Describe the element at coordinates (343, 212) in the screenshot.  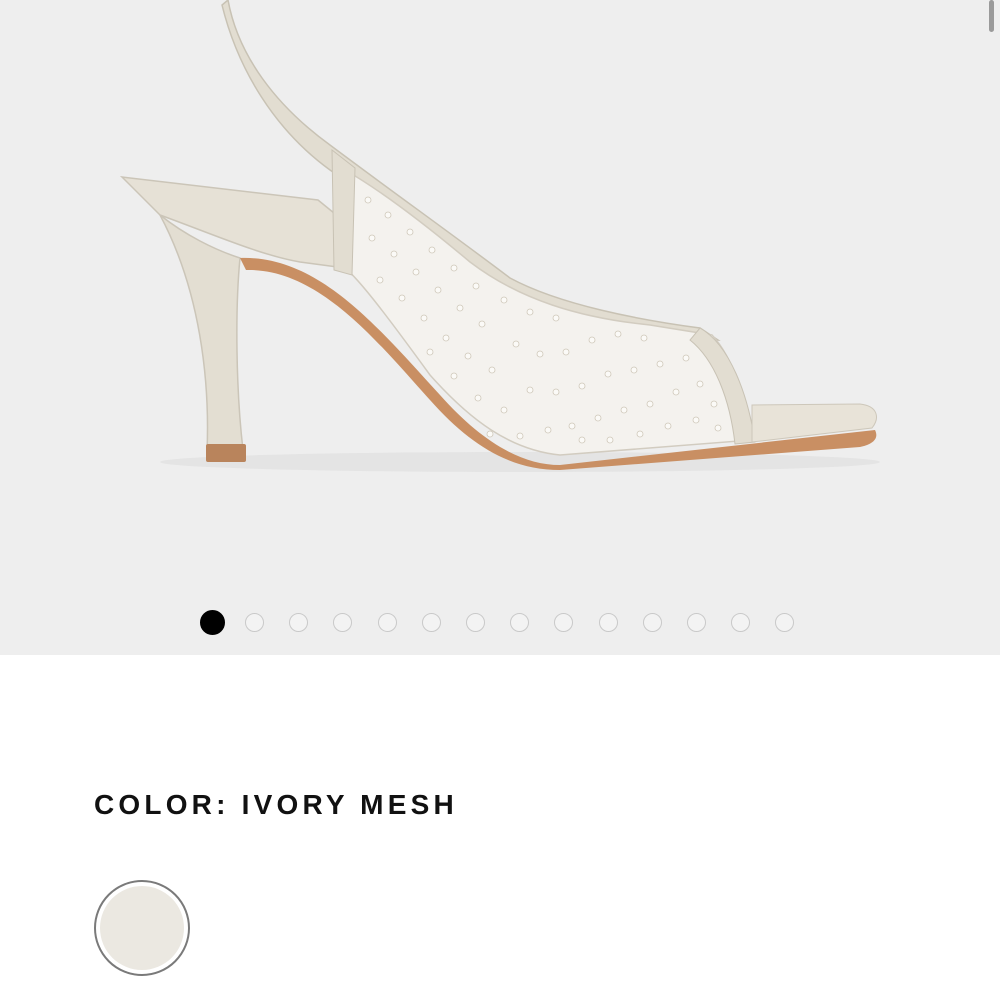
I see `mesh-binding` at that location.